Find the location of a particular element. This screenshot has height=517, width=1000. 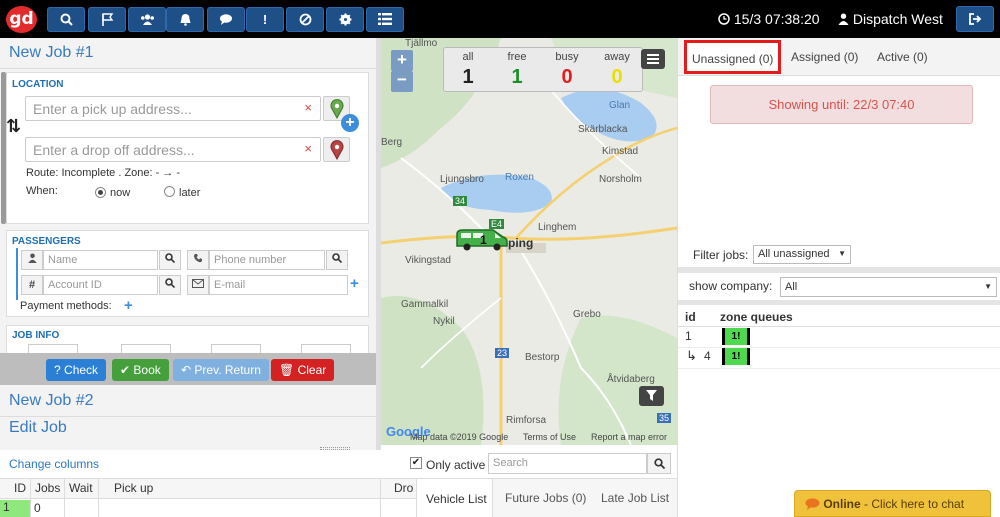

check-button: ? Check is located at coordinates (76, 370).